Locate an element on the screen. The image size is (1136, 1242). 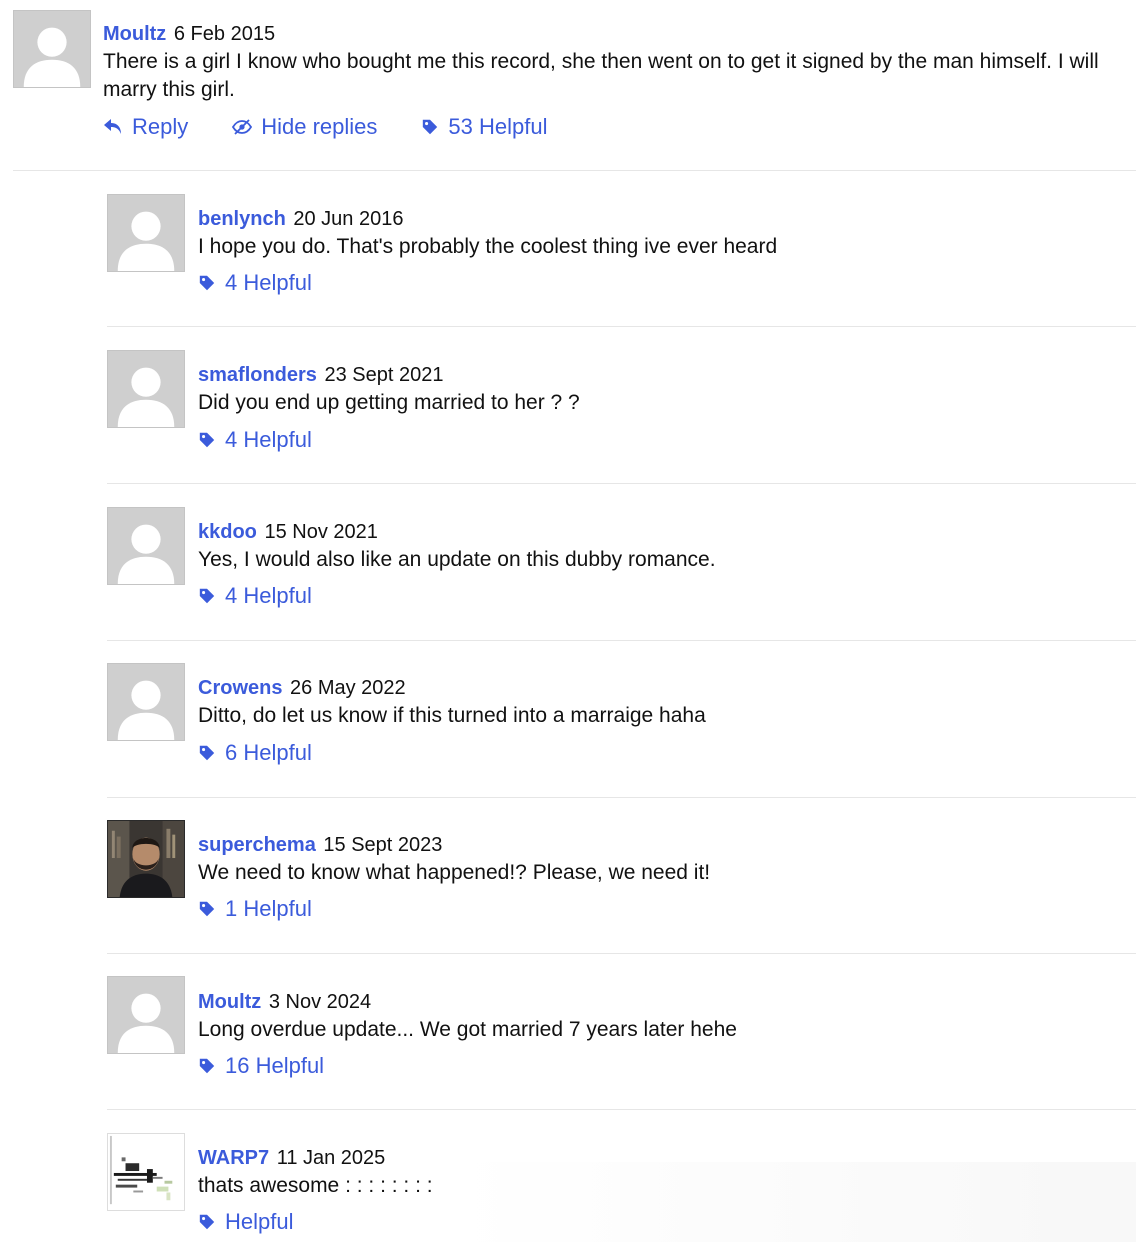
helpful-button: Helpful is located at coordinates (245, 1222).